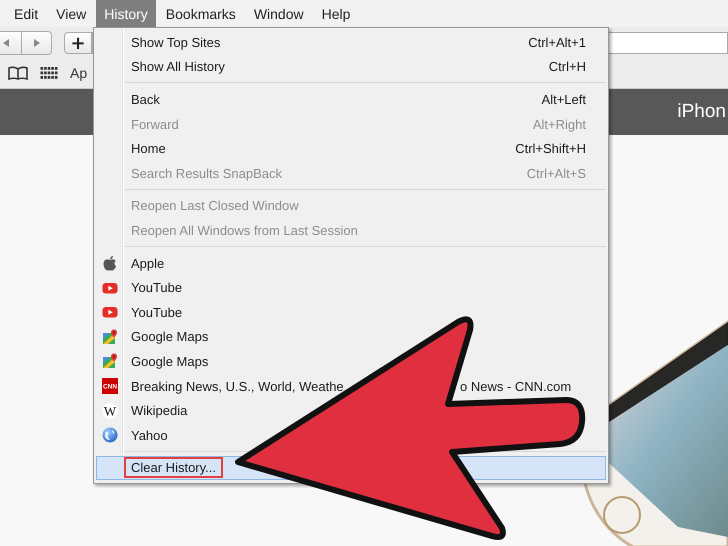 Image resolution: width=728 pixels, height=546 pixels. Describe the element at coordinates (178, 67) in the screenshot. I see `menu-item: Show All History` at that location.